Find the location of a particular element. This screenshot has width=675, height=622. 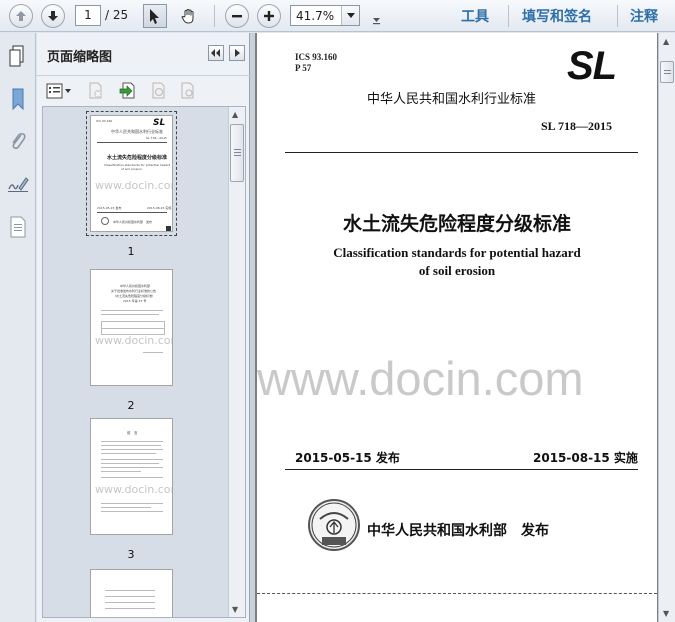

chevron-down-more-icon is located at coordinates (376, 21).